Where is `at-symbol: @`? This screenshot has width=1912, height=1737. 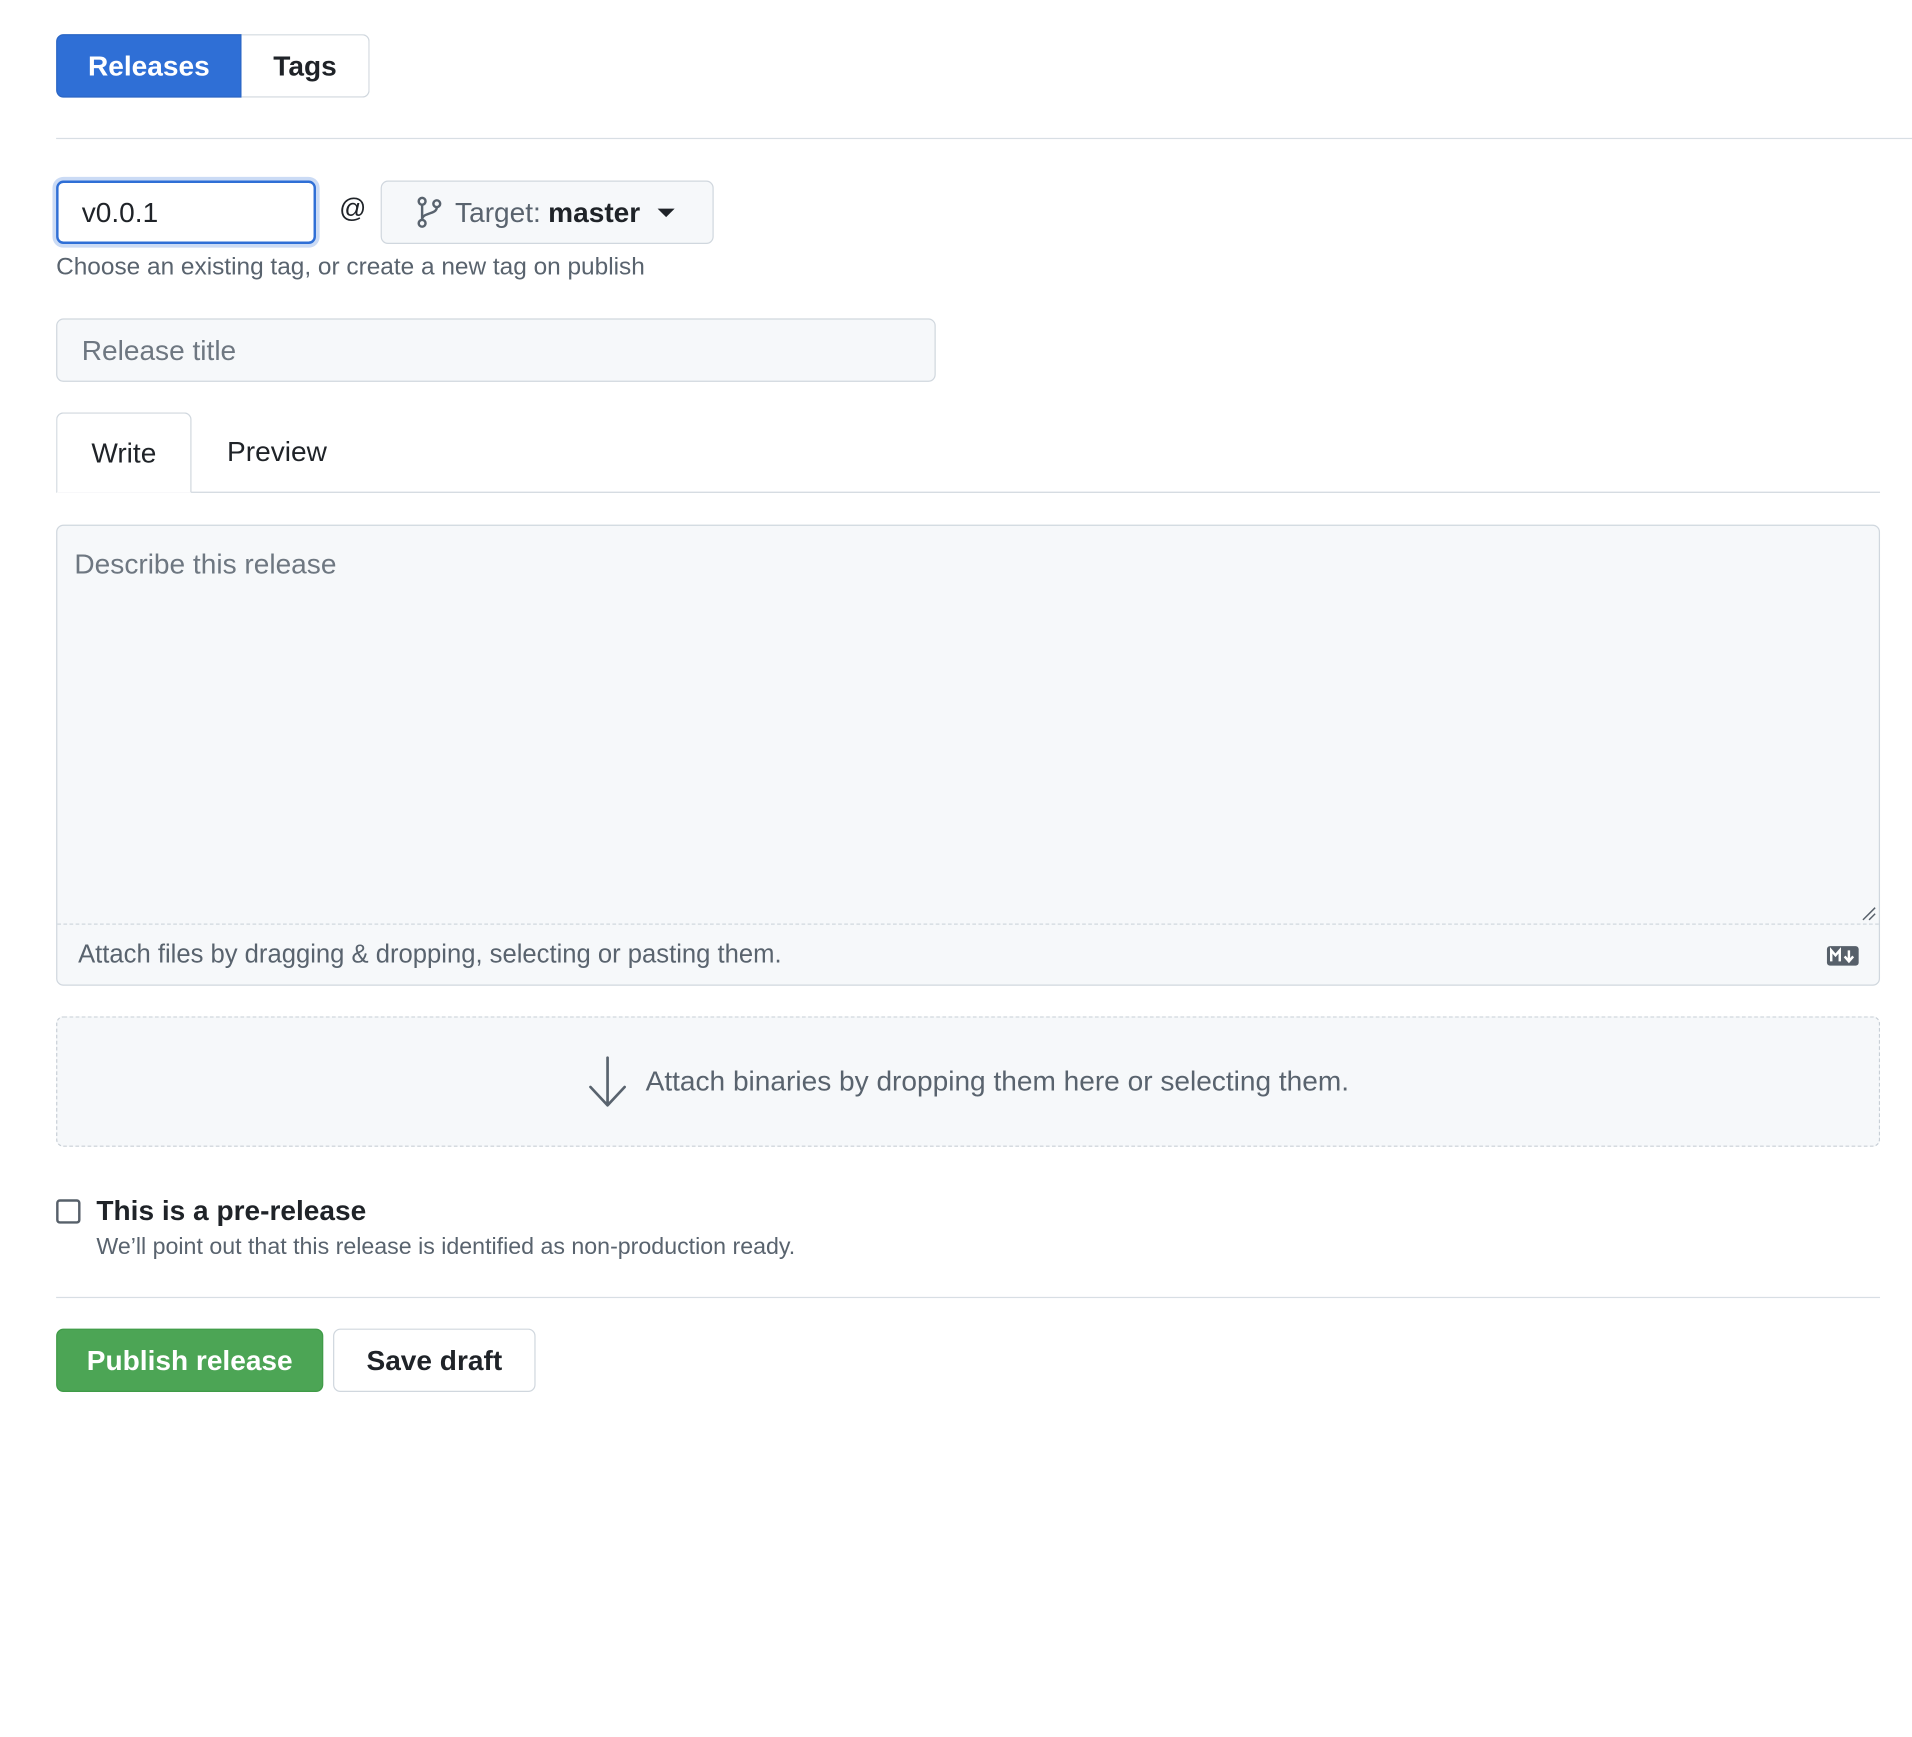
at-symbol: @ is located at coordinates (353, 208).